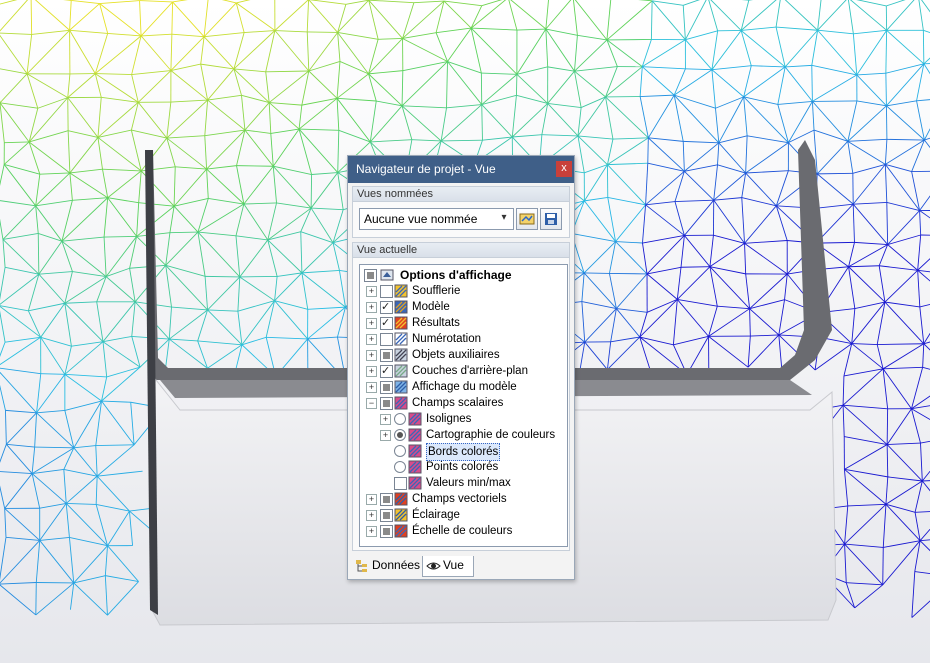 This screenshot has width=930, height=663. I want to click on chevron-down-icon: ▾, so click(504, 218).